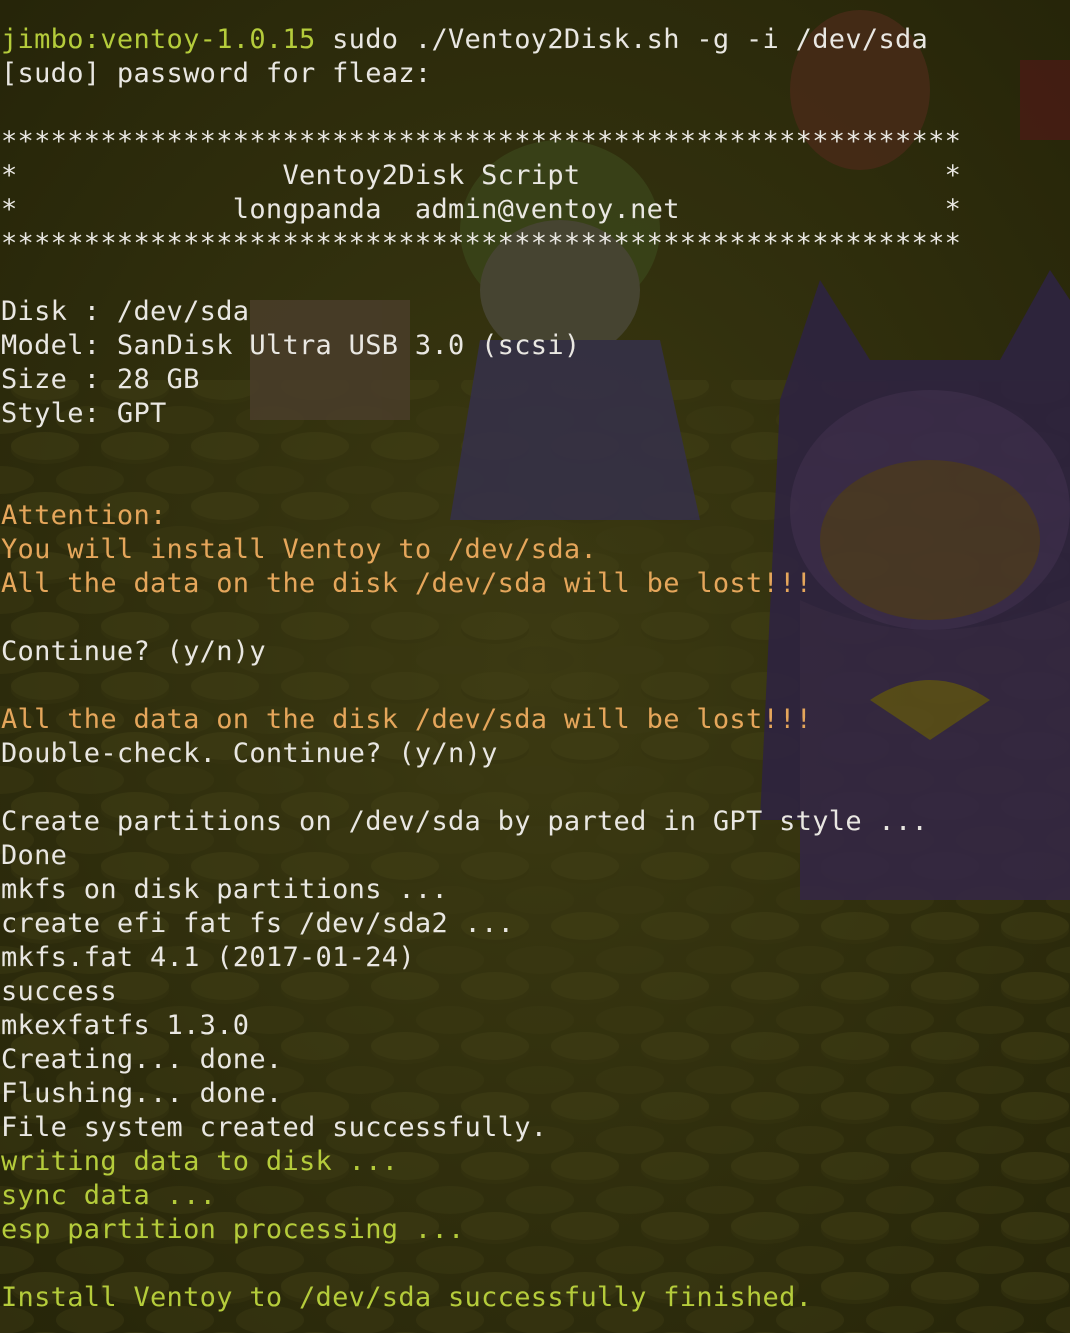  Describe the element at coordinates (84, 413) in the screenshot. I see `terminal-text: Style: GPT` at that location.